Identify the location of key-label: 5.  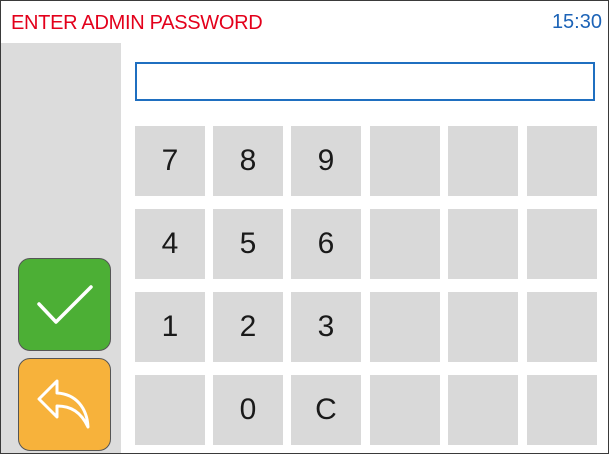
(248, 243).